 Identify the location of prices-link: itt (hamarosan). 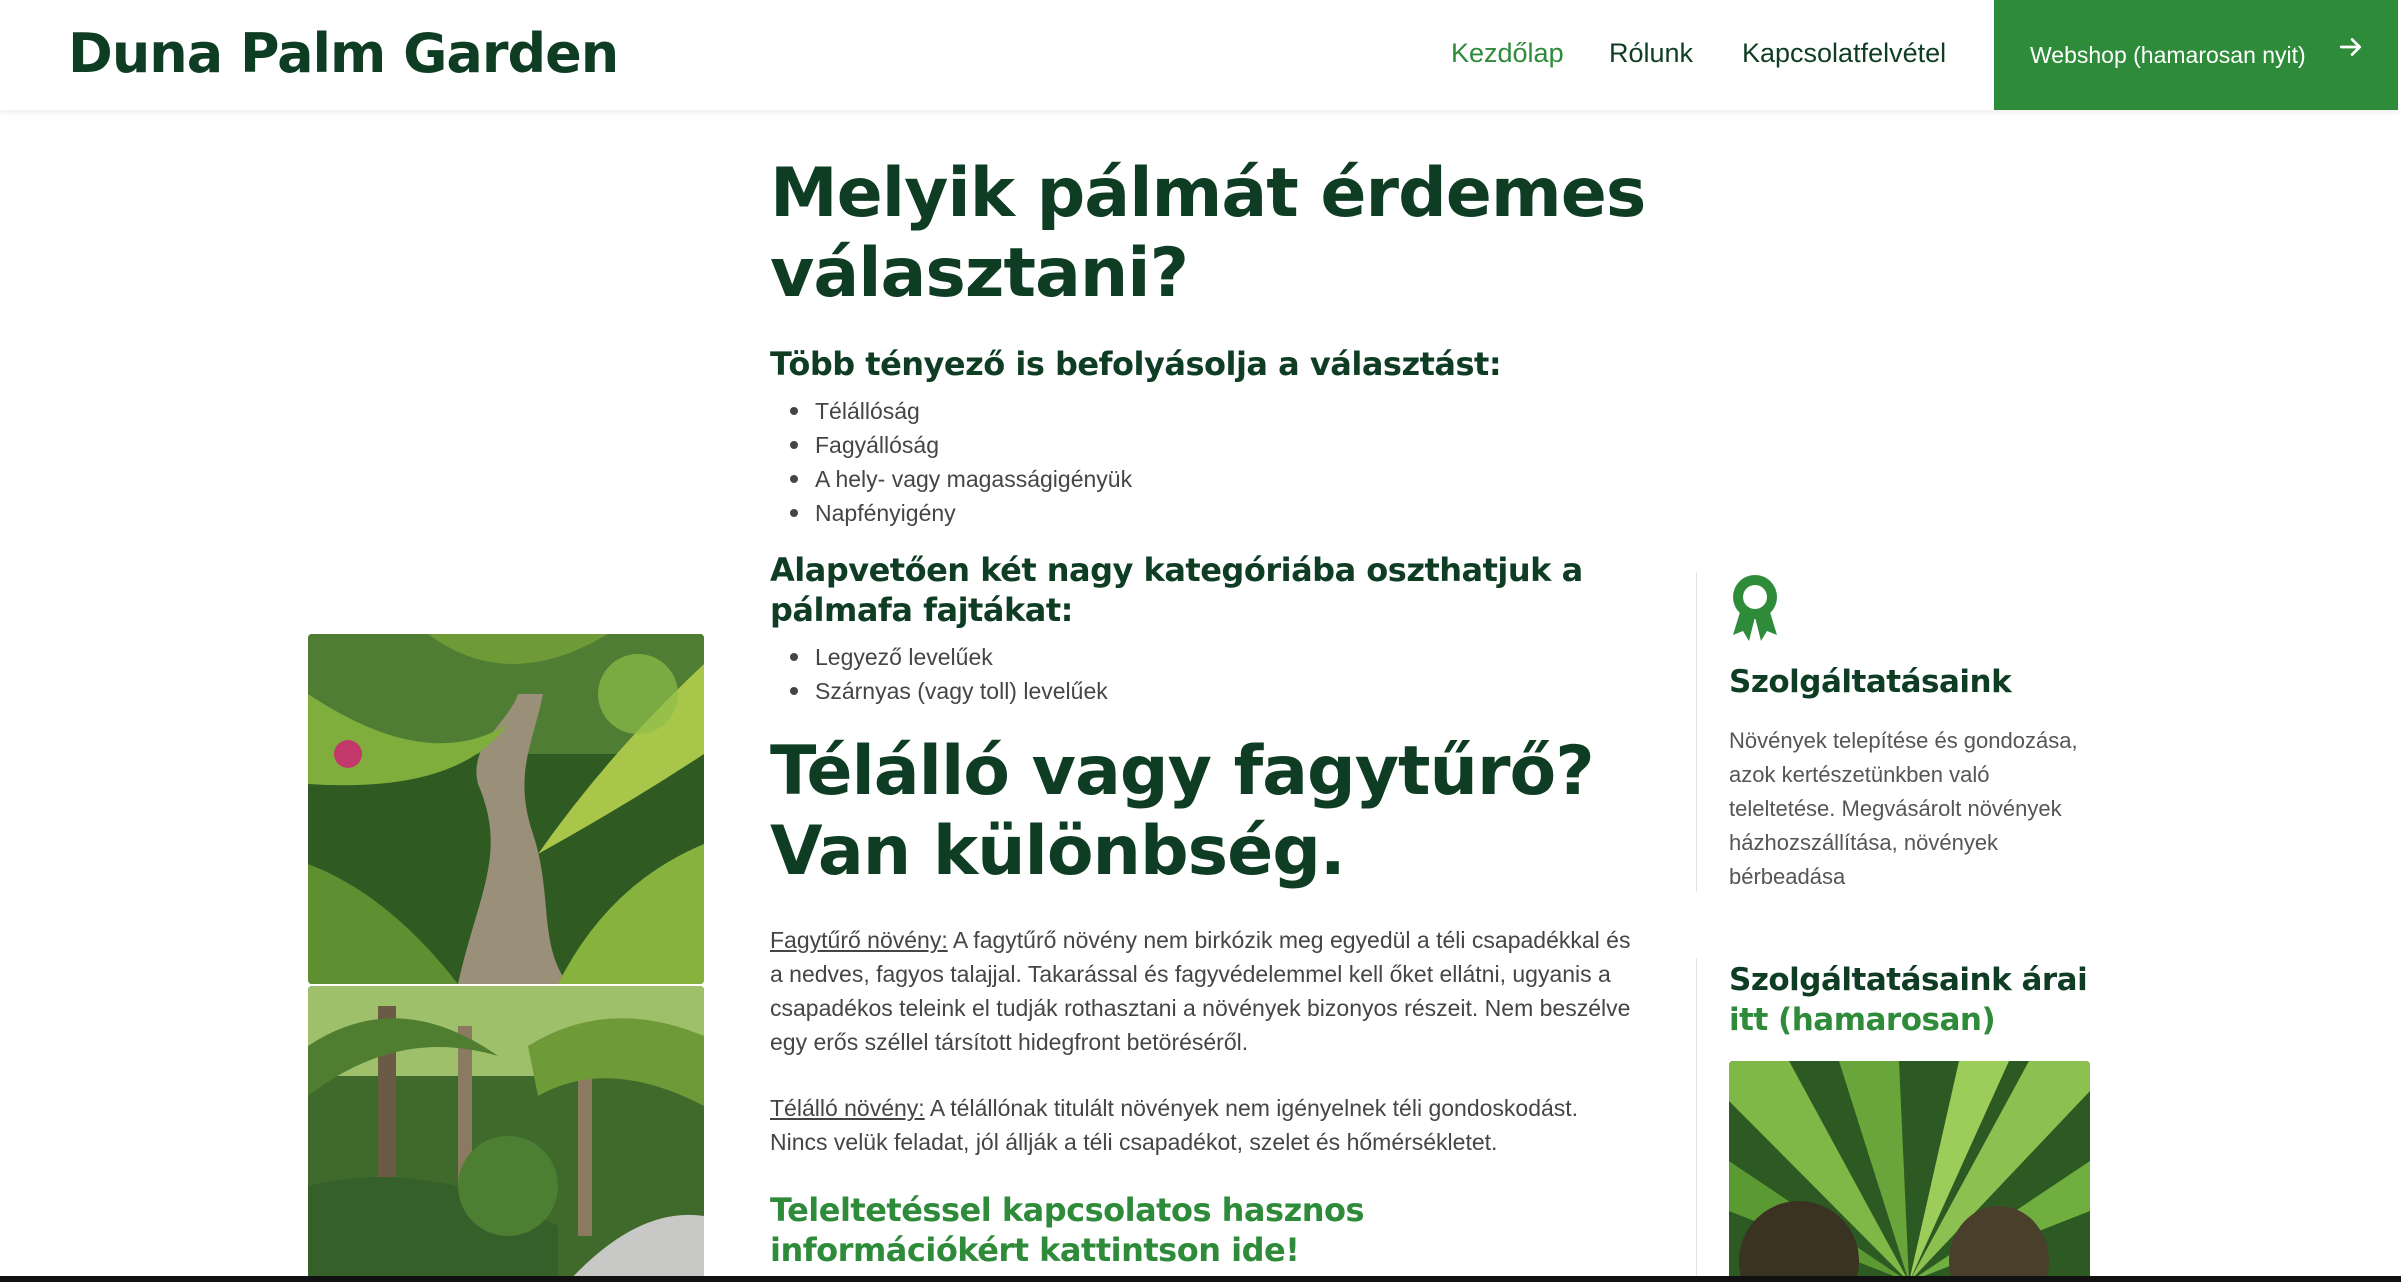
(1862, 1020).